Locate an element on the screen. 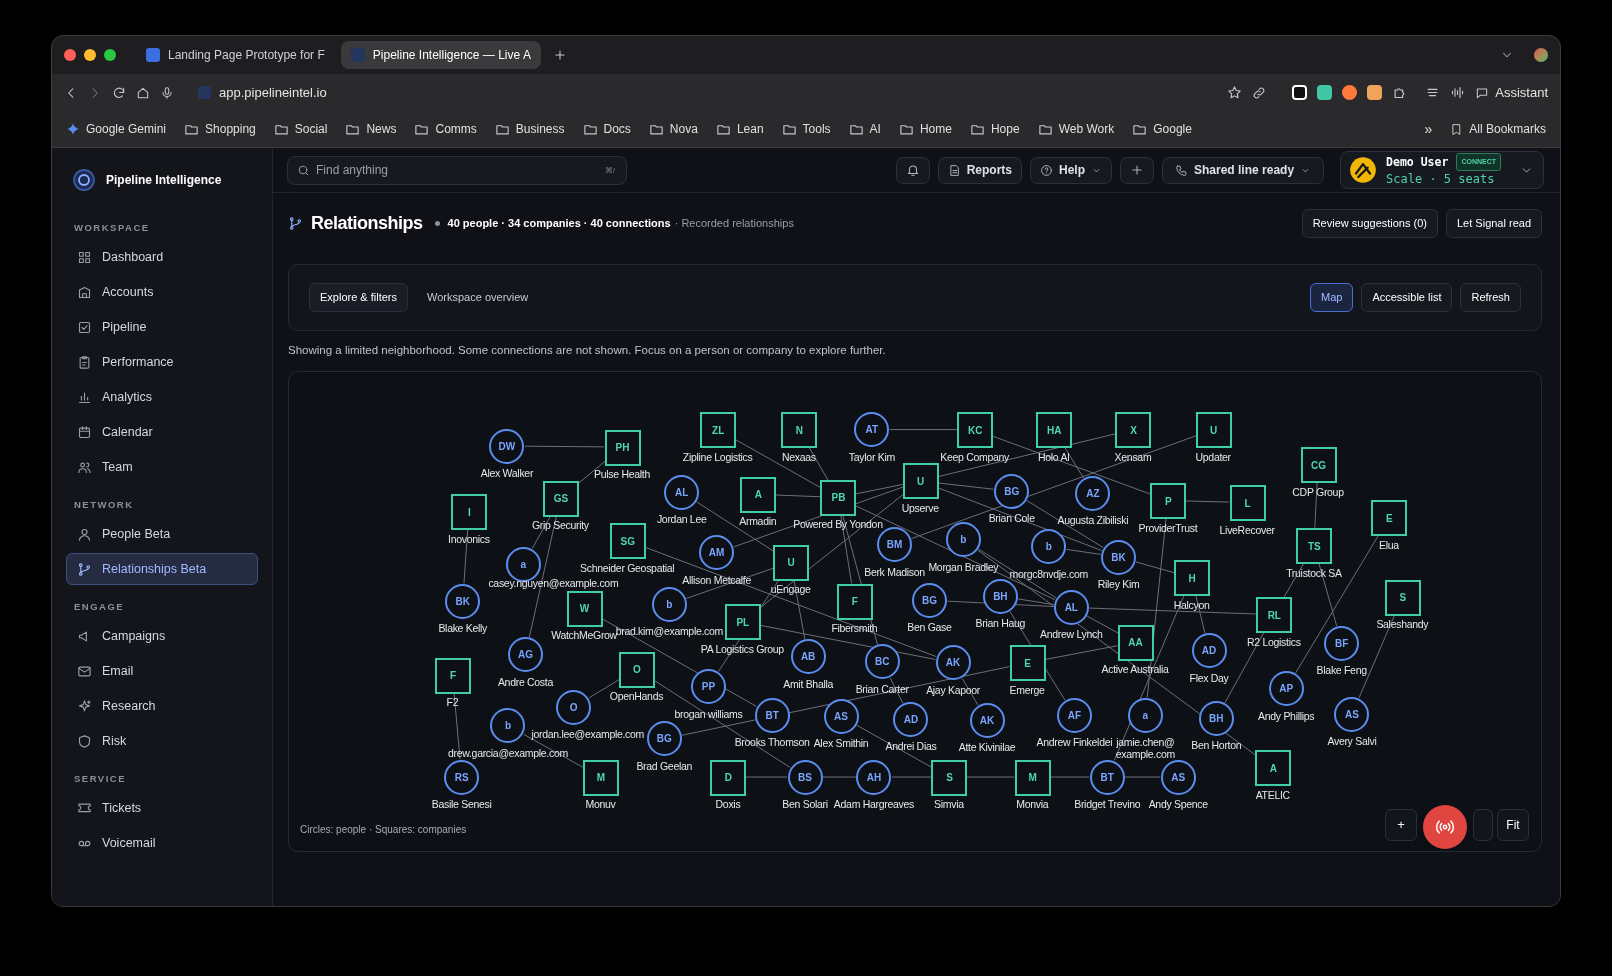  nav-item: People Beta is located at coordinates (162, 534).